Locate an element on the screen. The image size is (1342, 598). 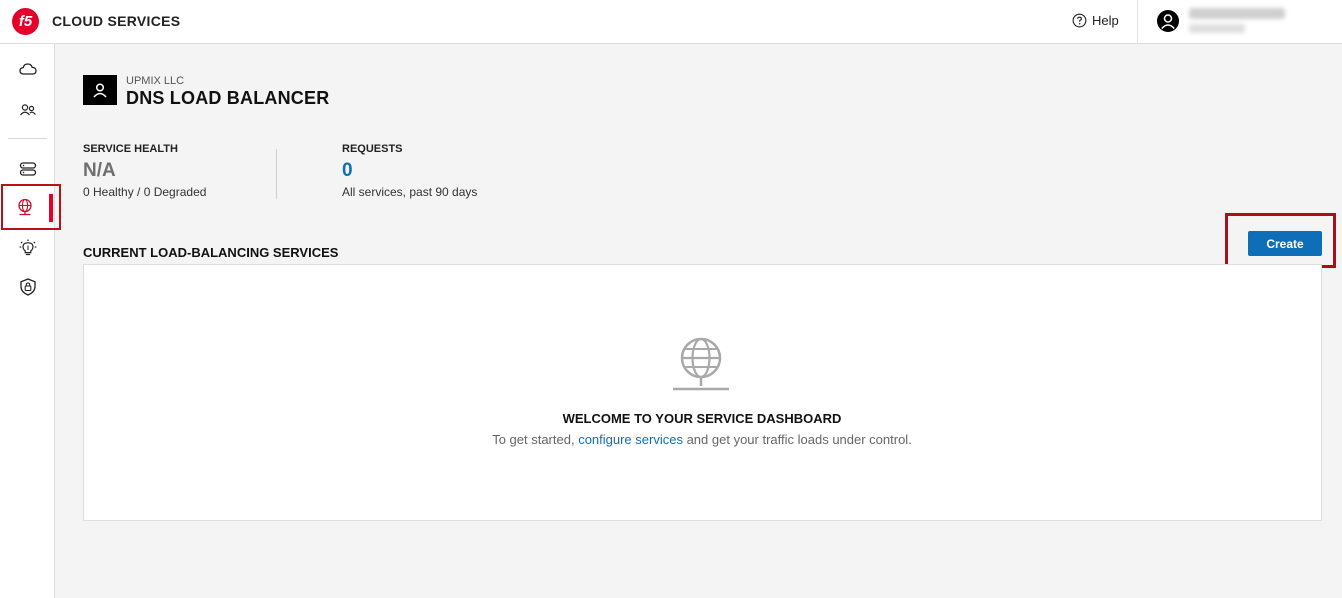
requests-summary: All services, past 90 days is located at coordinates (410, 192).